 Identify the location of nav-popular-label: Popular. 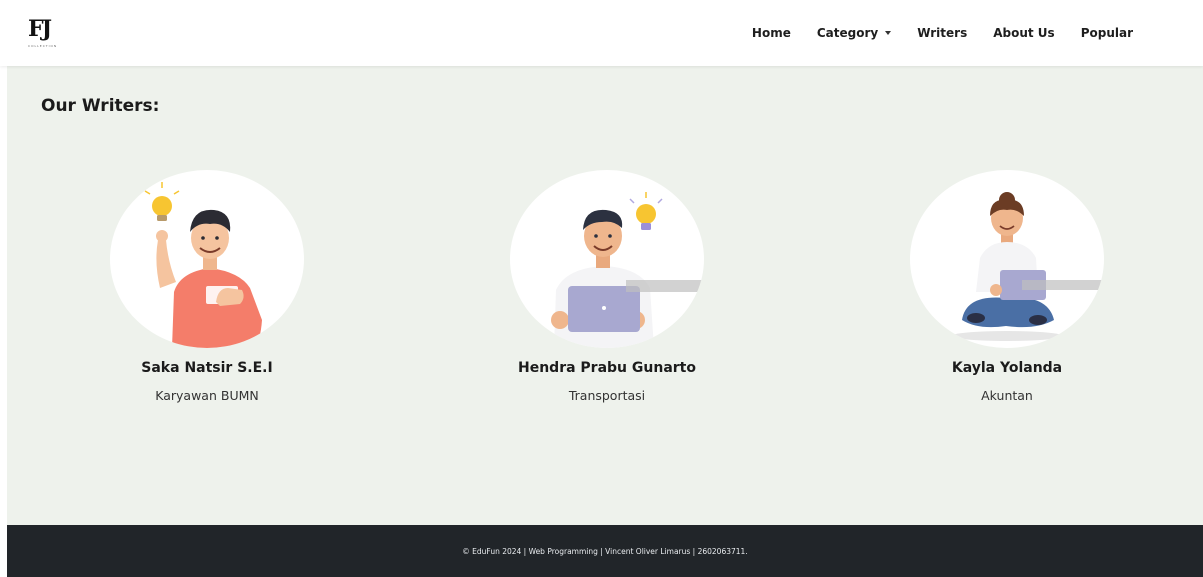
(1106, 33).